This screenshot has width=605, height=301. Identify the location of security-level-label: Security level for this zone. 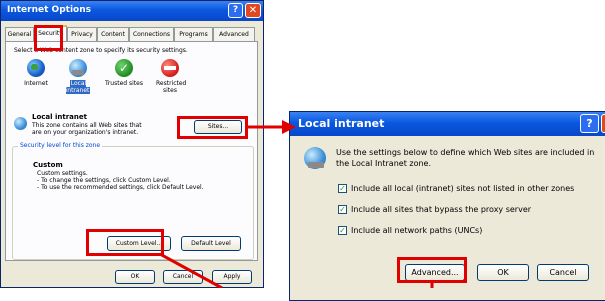
(60, 145).